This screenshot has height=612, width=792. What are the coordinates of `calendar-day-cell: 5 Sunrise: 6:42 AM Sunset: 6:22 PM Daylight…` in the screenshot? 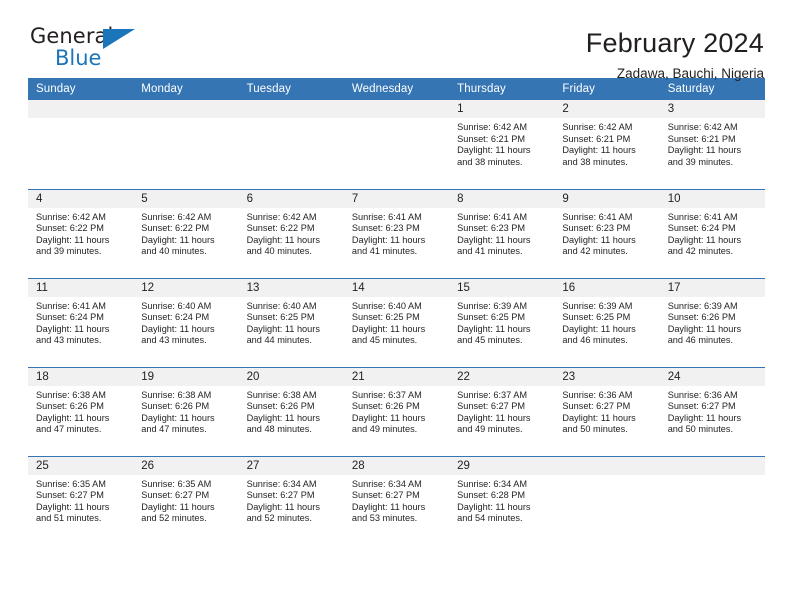 It's located at (186, 233).